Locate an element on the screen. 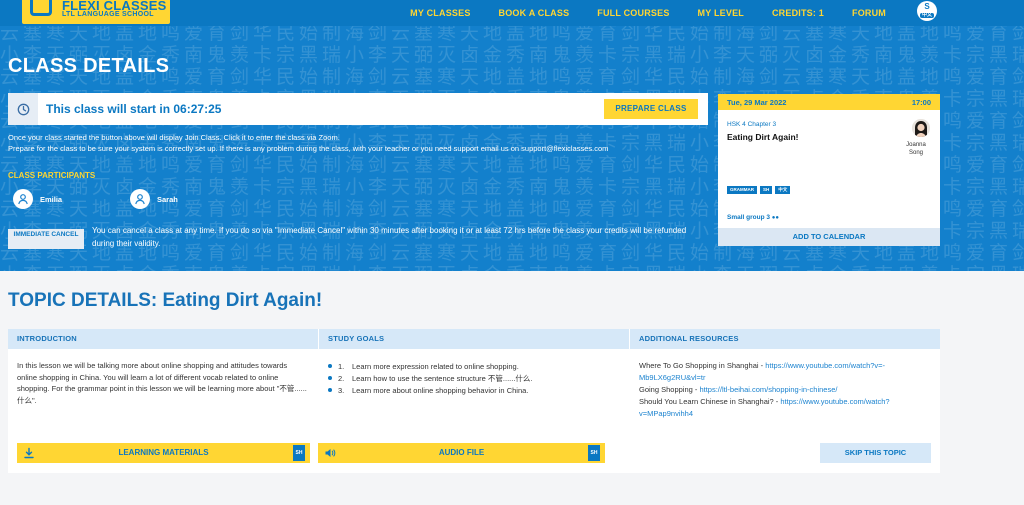 This screenshot has width=1024, height=505. logo-mark-icon is located at coordinates (41, 8).